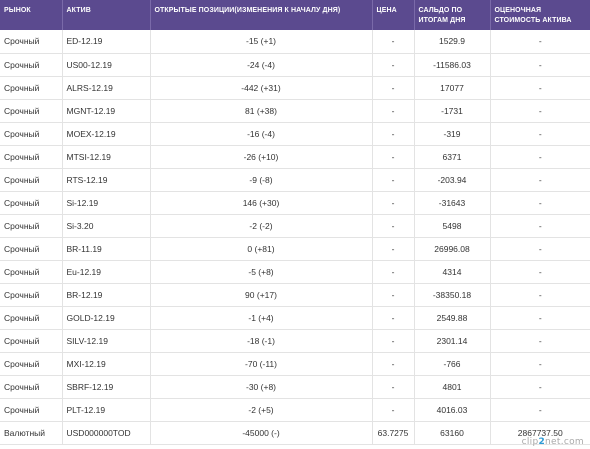 Image resolution: width=590 pixels, height=449 pixels. What do you see at coordinates (261, 88) in the screenshot?
I see `cell-positions: -442 (+31)` at bounding box center [261, 88].